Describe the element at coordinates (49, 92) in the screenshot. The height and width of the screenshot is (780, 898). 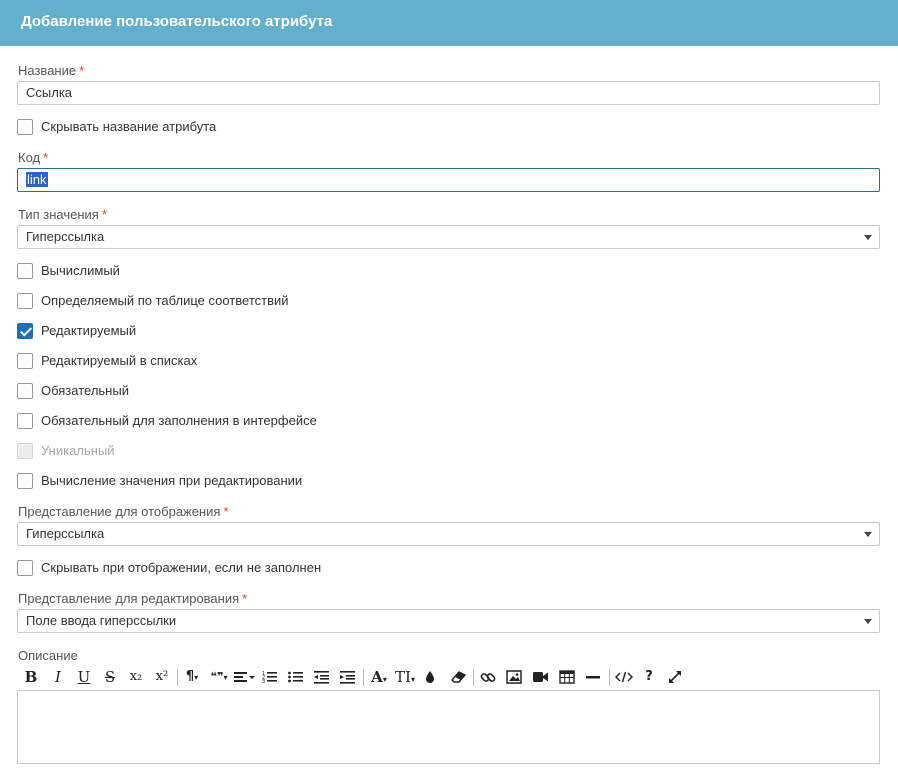
I see `name-input-value: Ссылка` at that location.